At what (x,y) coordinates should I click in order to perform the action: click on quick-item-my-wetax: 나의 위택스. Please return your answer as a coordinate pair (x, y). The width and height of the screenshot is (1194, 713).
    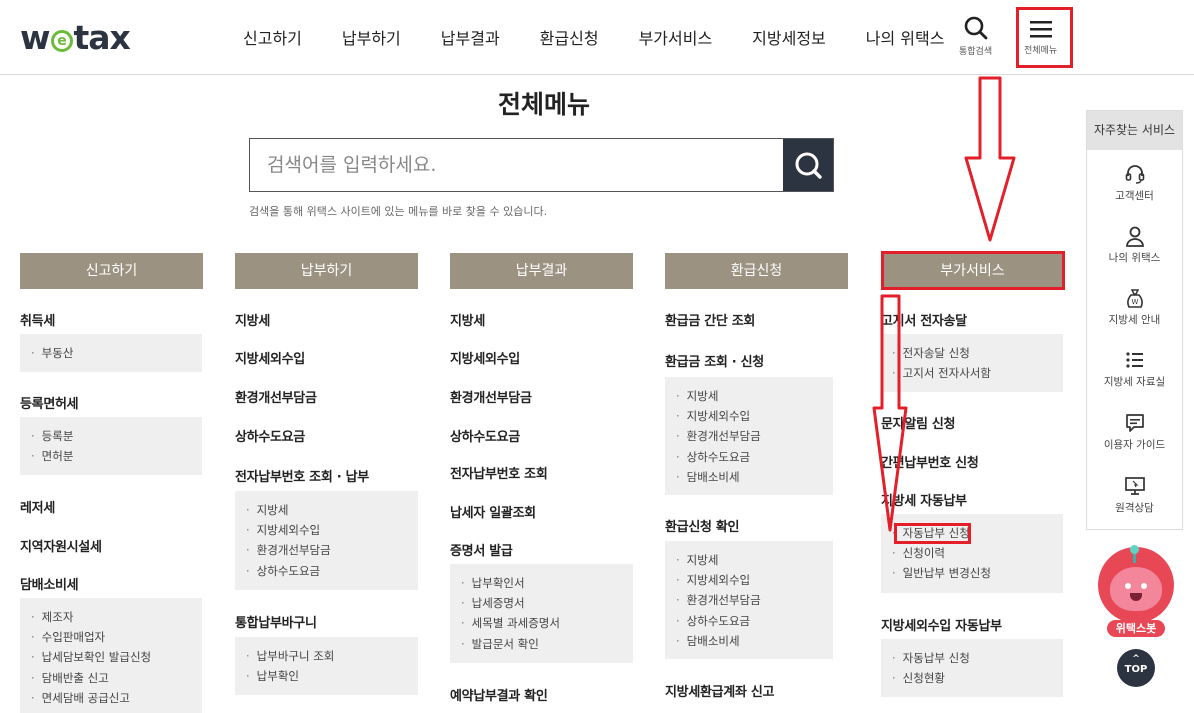
    Looking at the image, I should click on (1134, 245).